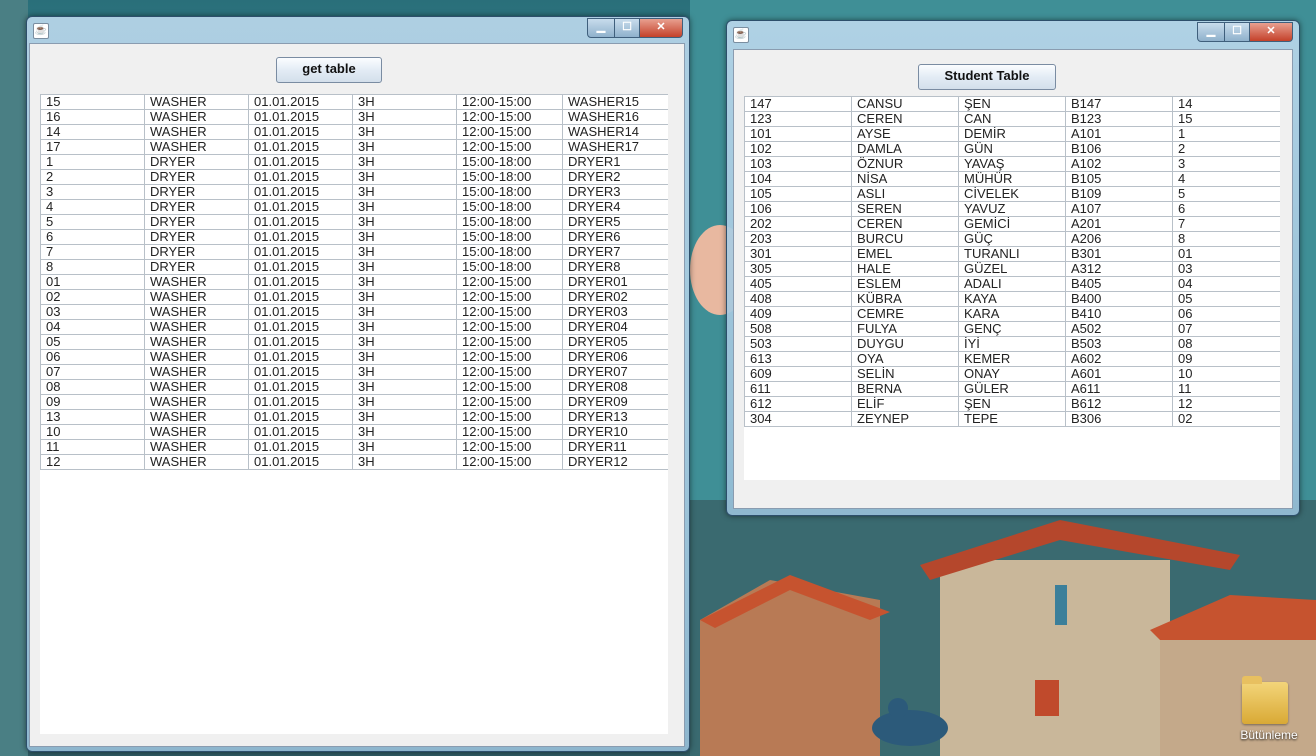  What do you see at coordinates (615, 372) in the screenshot?
I see `table-cell: DRYER07` at bounding box center [615, 372].